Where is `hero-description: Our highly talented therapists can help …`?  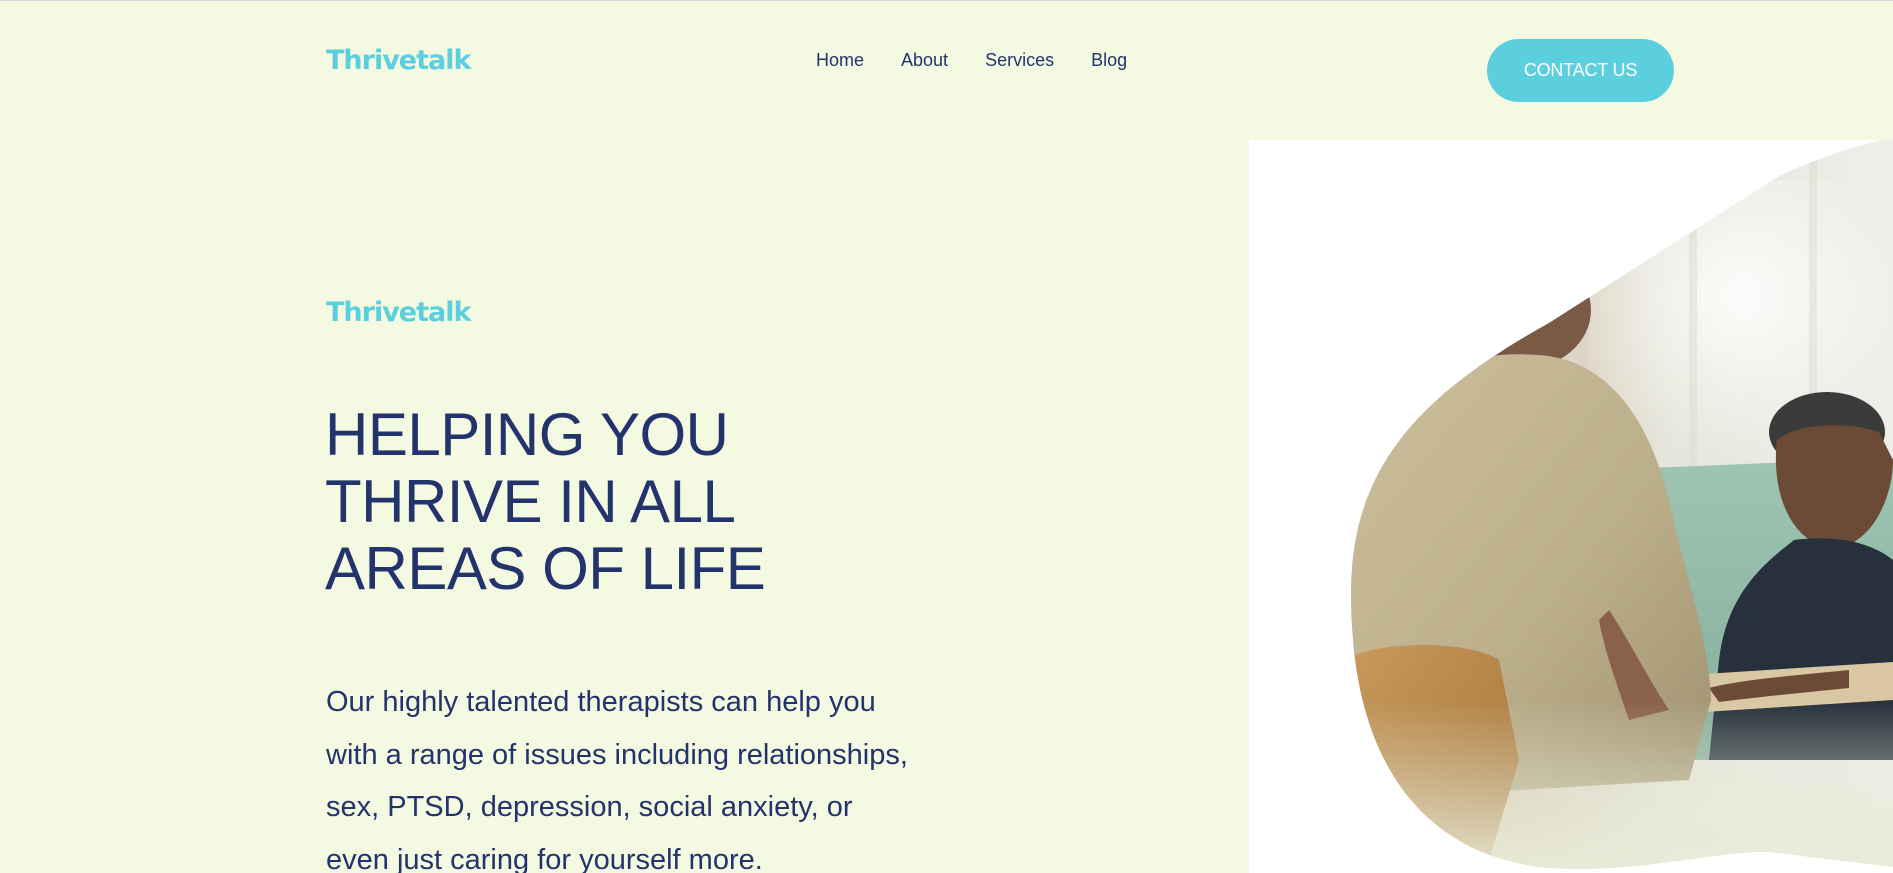
hero-description: Our highly talented therapists can help … is located at coordinates (646, 774).